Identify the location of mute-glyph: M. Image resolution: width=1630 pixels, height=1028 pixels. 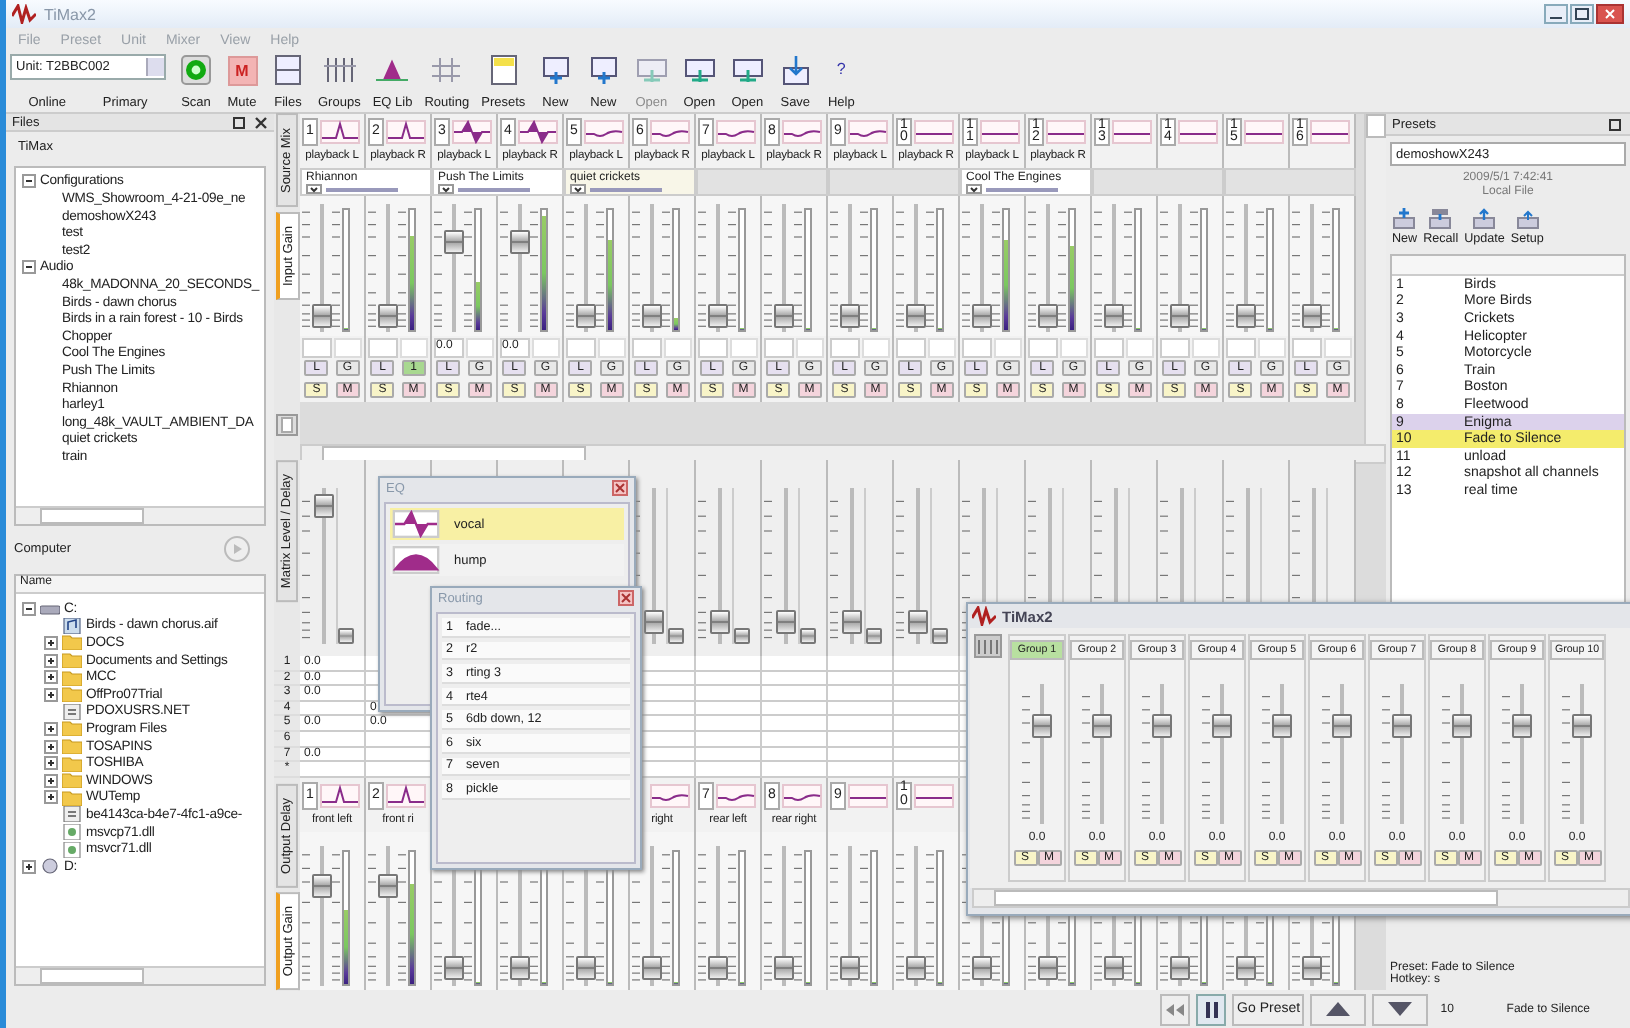
(242, 71).